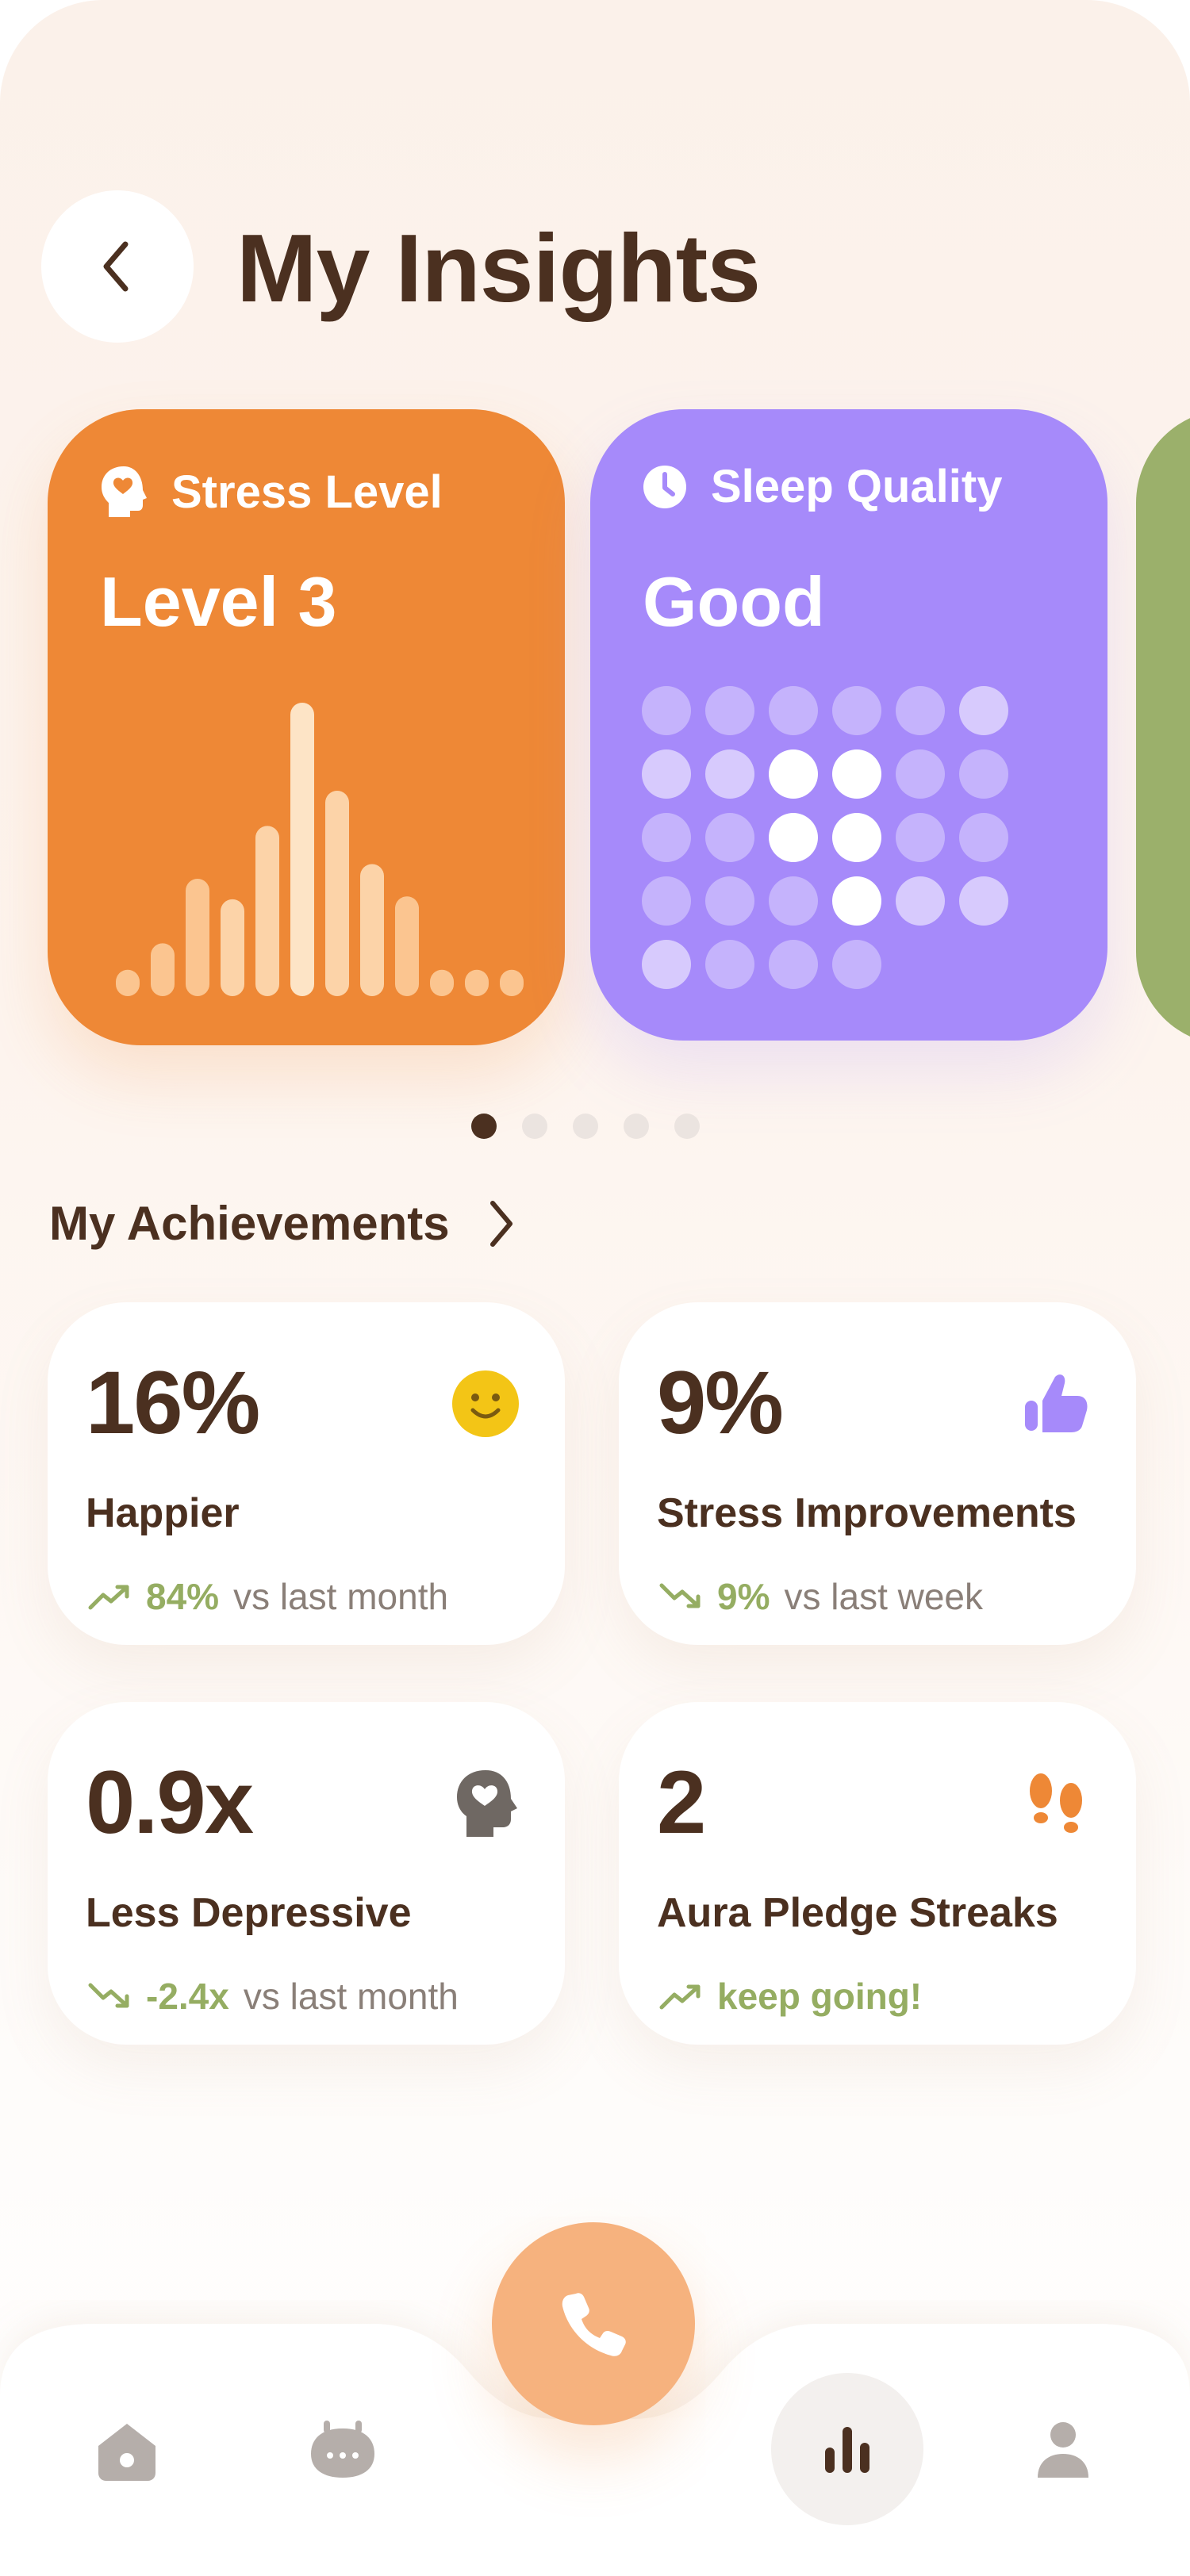 The height and width of the screenshot is (2576, 1190). I want to click on chevron-left-icon, so click(116, 267).